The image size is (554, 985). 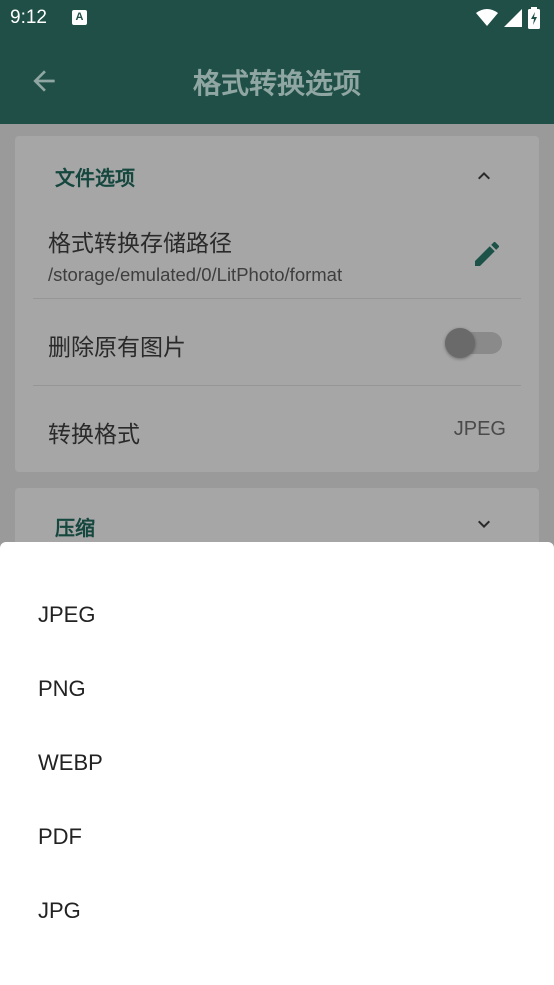 What do you see at coordinates (70, 762) in the screenshot?
I see `format-option-label: WEBP` at bounding box center [70, 762].